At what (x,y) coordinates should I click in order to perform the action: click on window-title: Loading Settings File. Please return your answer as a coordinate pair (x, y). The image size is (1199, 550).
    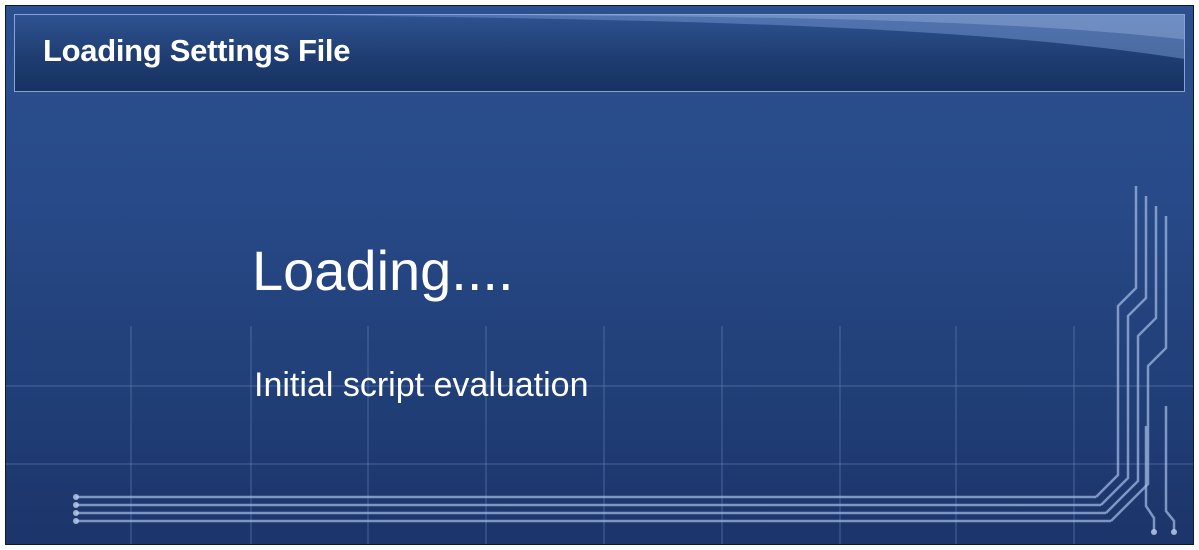
    Looking at the image, I should click on (197, 50).